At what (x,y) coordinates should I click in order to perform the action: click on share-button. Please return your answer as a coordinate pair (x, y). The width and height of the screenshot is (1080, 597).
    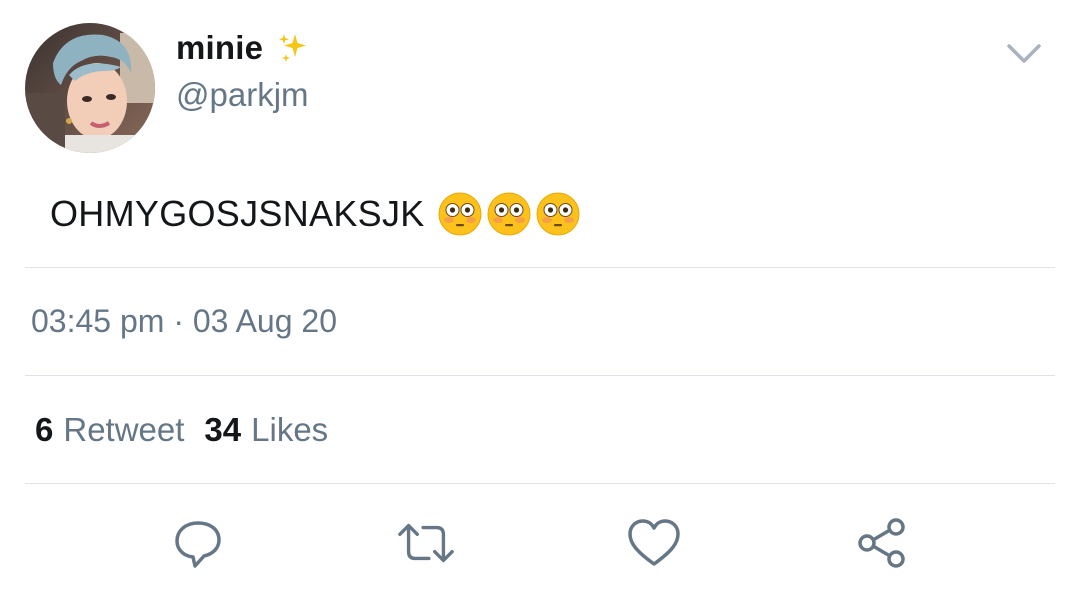
    Looking at the image, I should click on (882, 543).